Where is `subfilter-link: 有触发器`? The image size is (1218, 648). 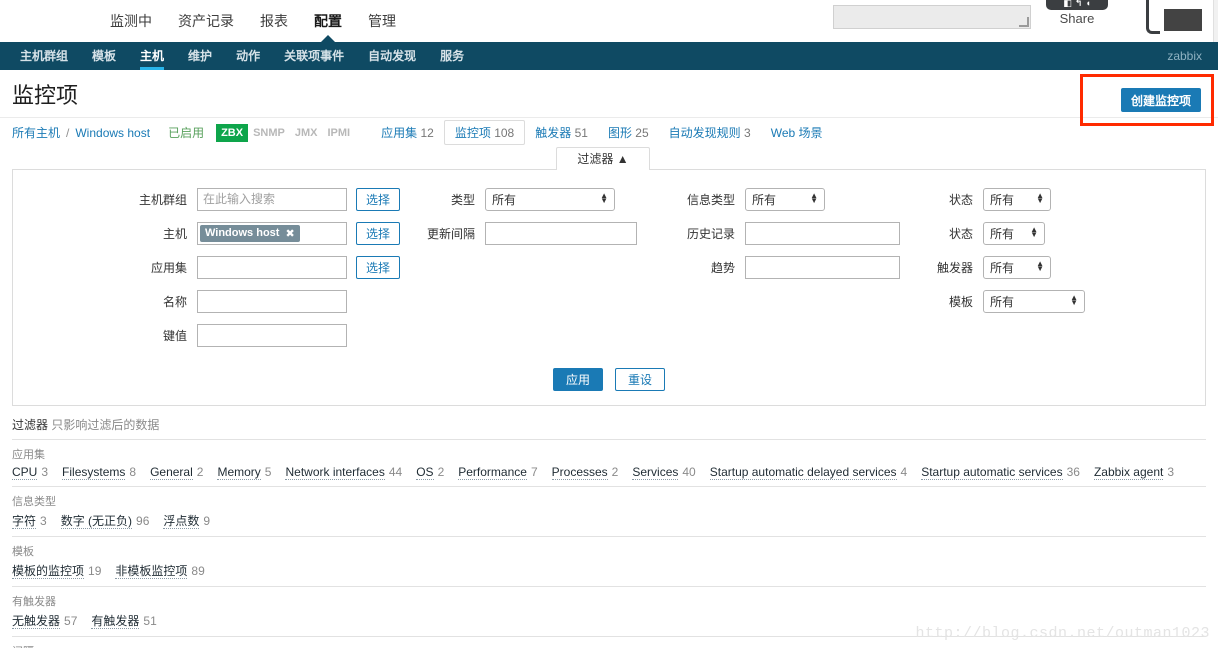
subfilter-link: 有触发器 is located at coordinates (115, 621).